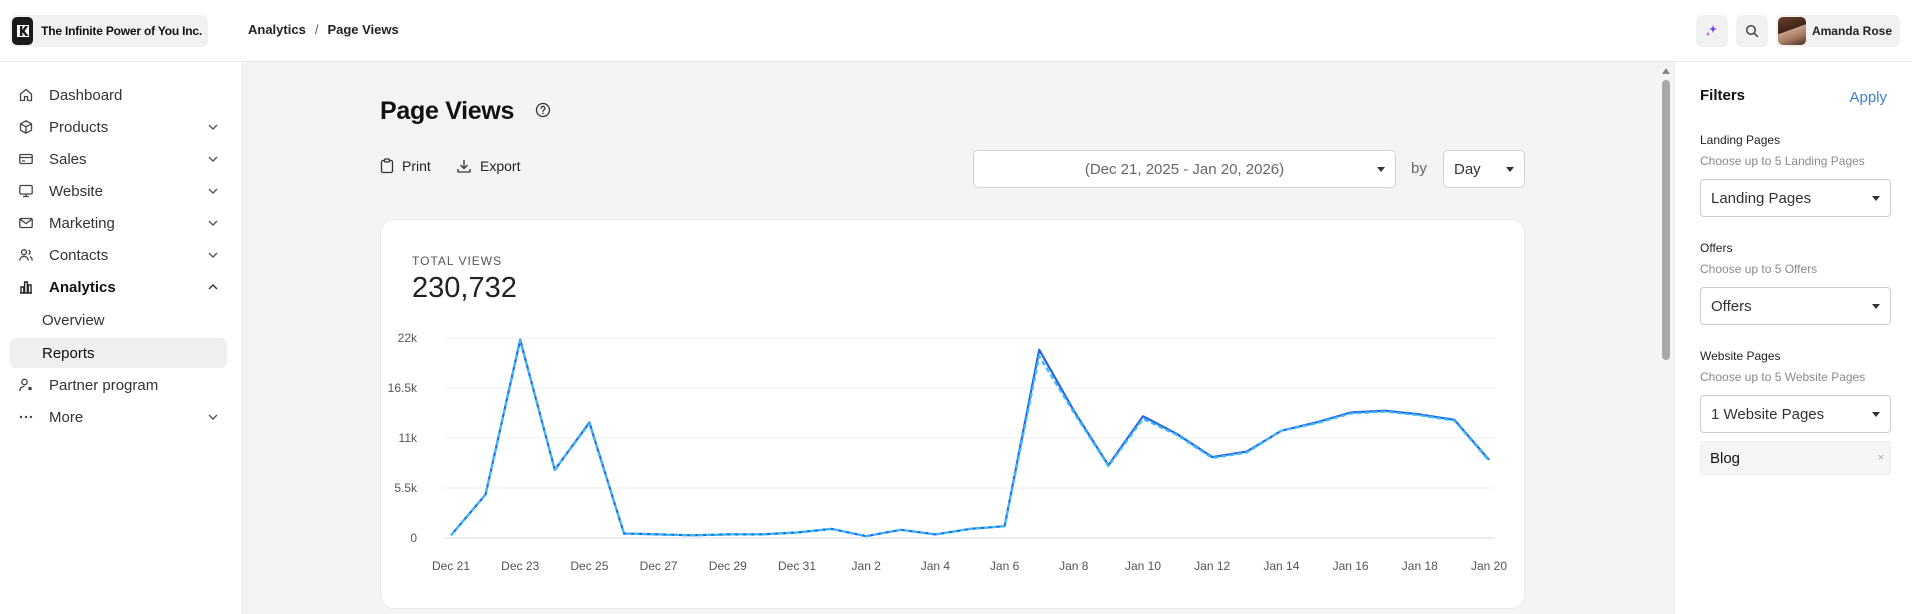  What do you see at coordinates (408, 438) in the screenshot?
I see `y-tick-label: 11k` at bounding box center [408, 438].